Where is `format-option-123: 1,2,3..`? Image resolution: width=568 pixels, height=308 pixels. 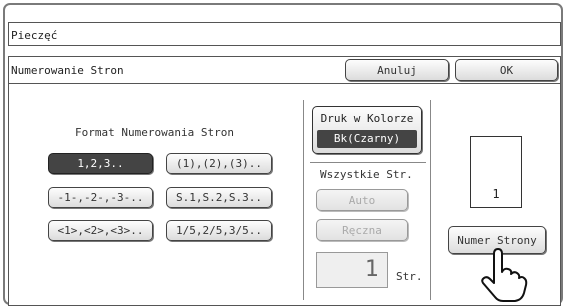 format-option-123: 1,2,3.. is located at coordinates (100, 163).